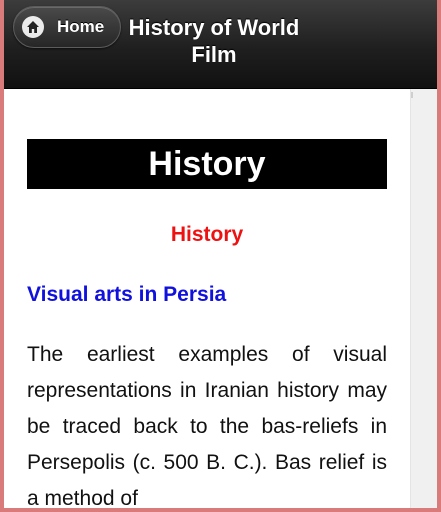 This screenshot has height=512, width=441. Describe the element at coordinates (214, 41) in the screenshot. I see `page-title: History of World Film` at that location.